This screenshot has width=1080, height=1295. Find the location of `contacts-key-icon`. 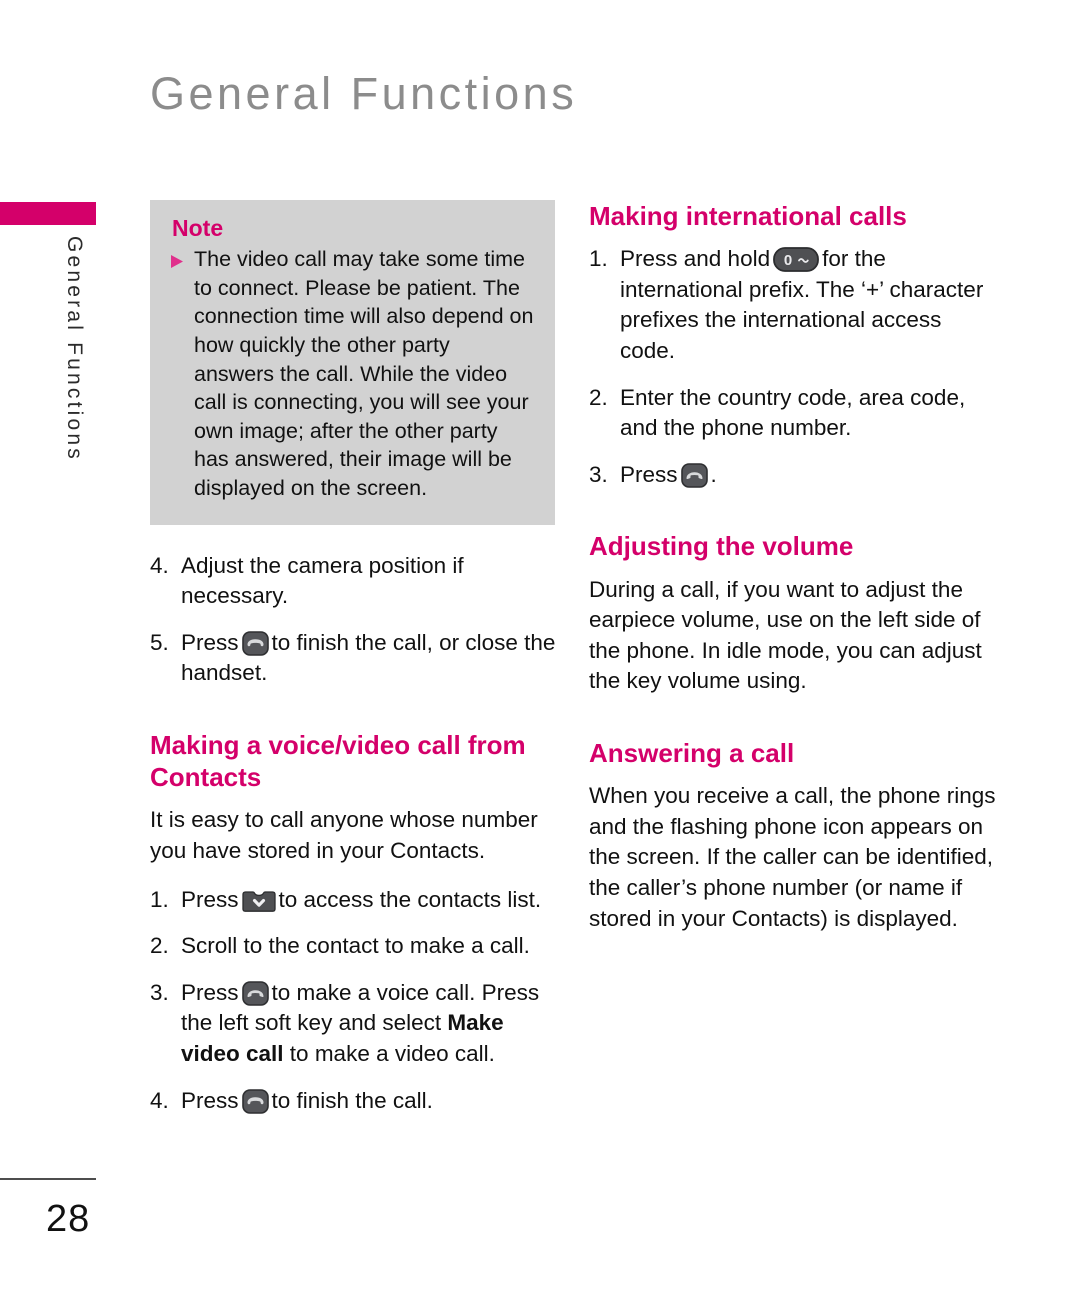

contacts-key-icon is located at coordinates (258, 902).